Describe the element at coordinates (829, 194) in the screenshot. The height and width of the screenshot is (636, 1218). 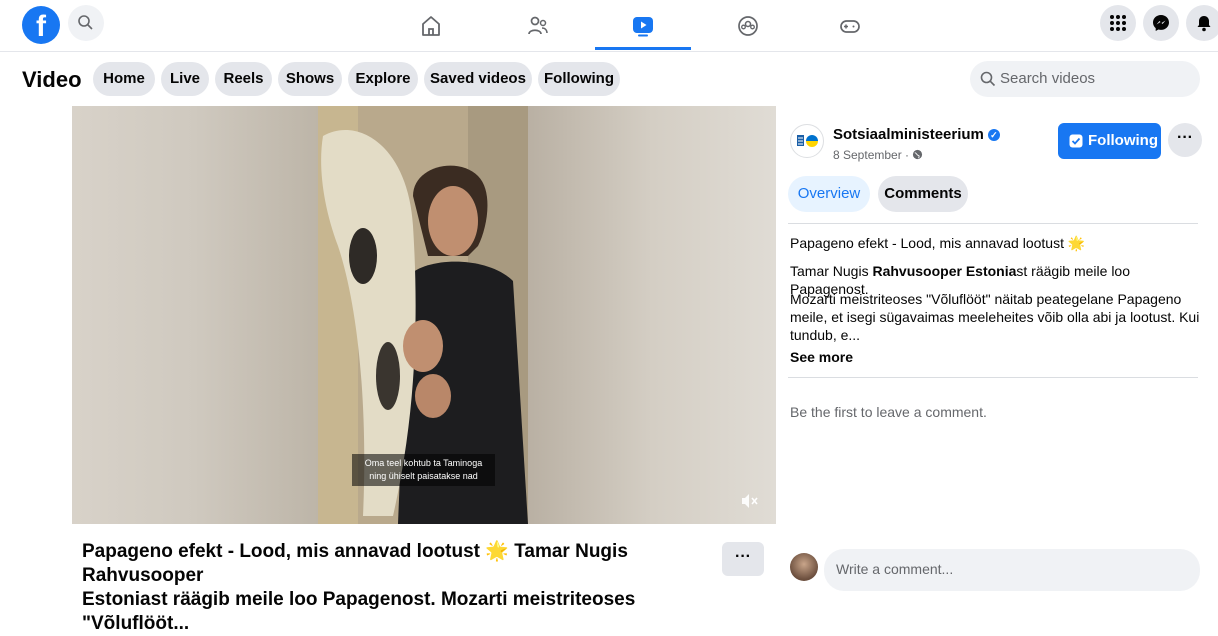
I see `tab-overview: Overview` at that location.